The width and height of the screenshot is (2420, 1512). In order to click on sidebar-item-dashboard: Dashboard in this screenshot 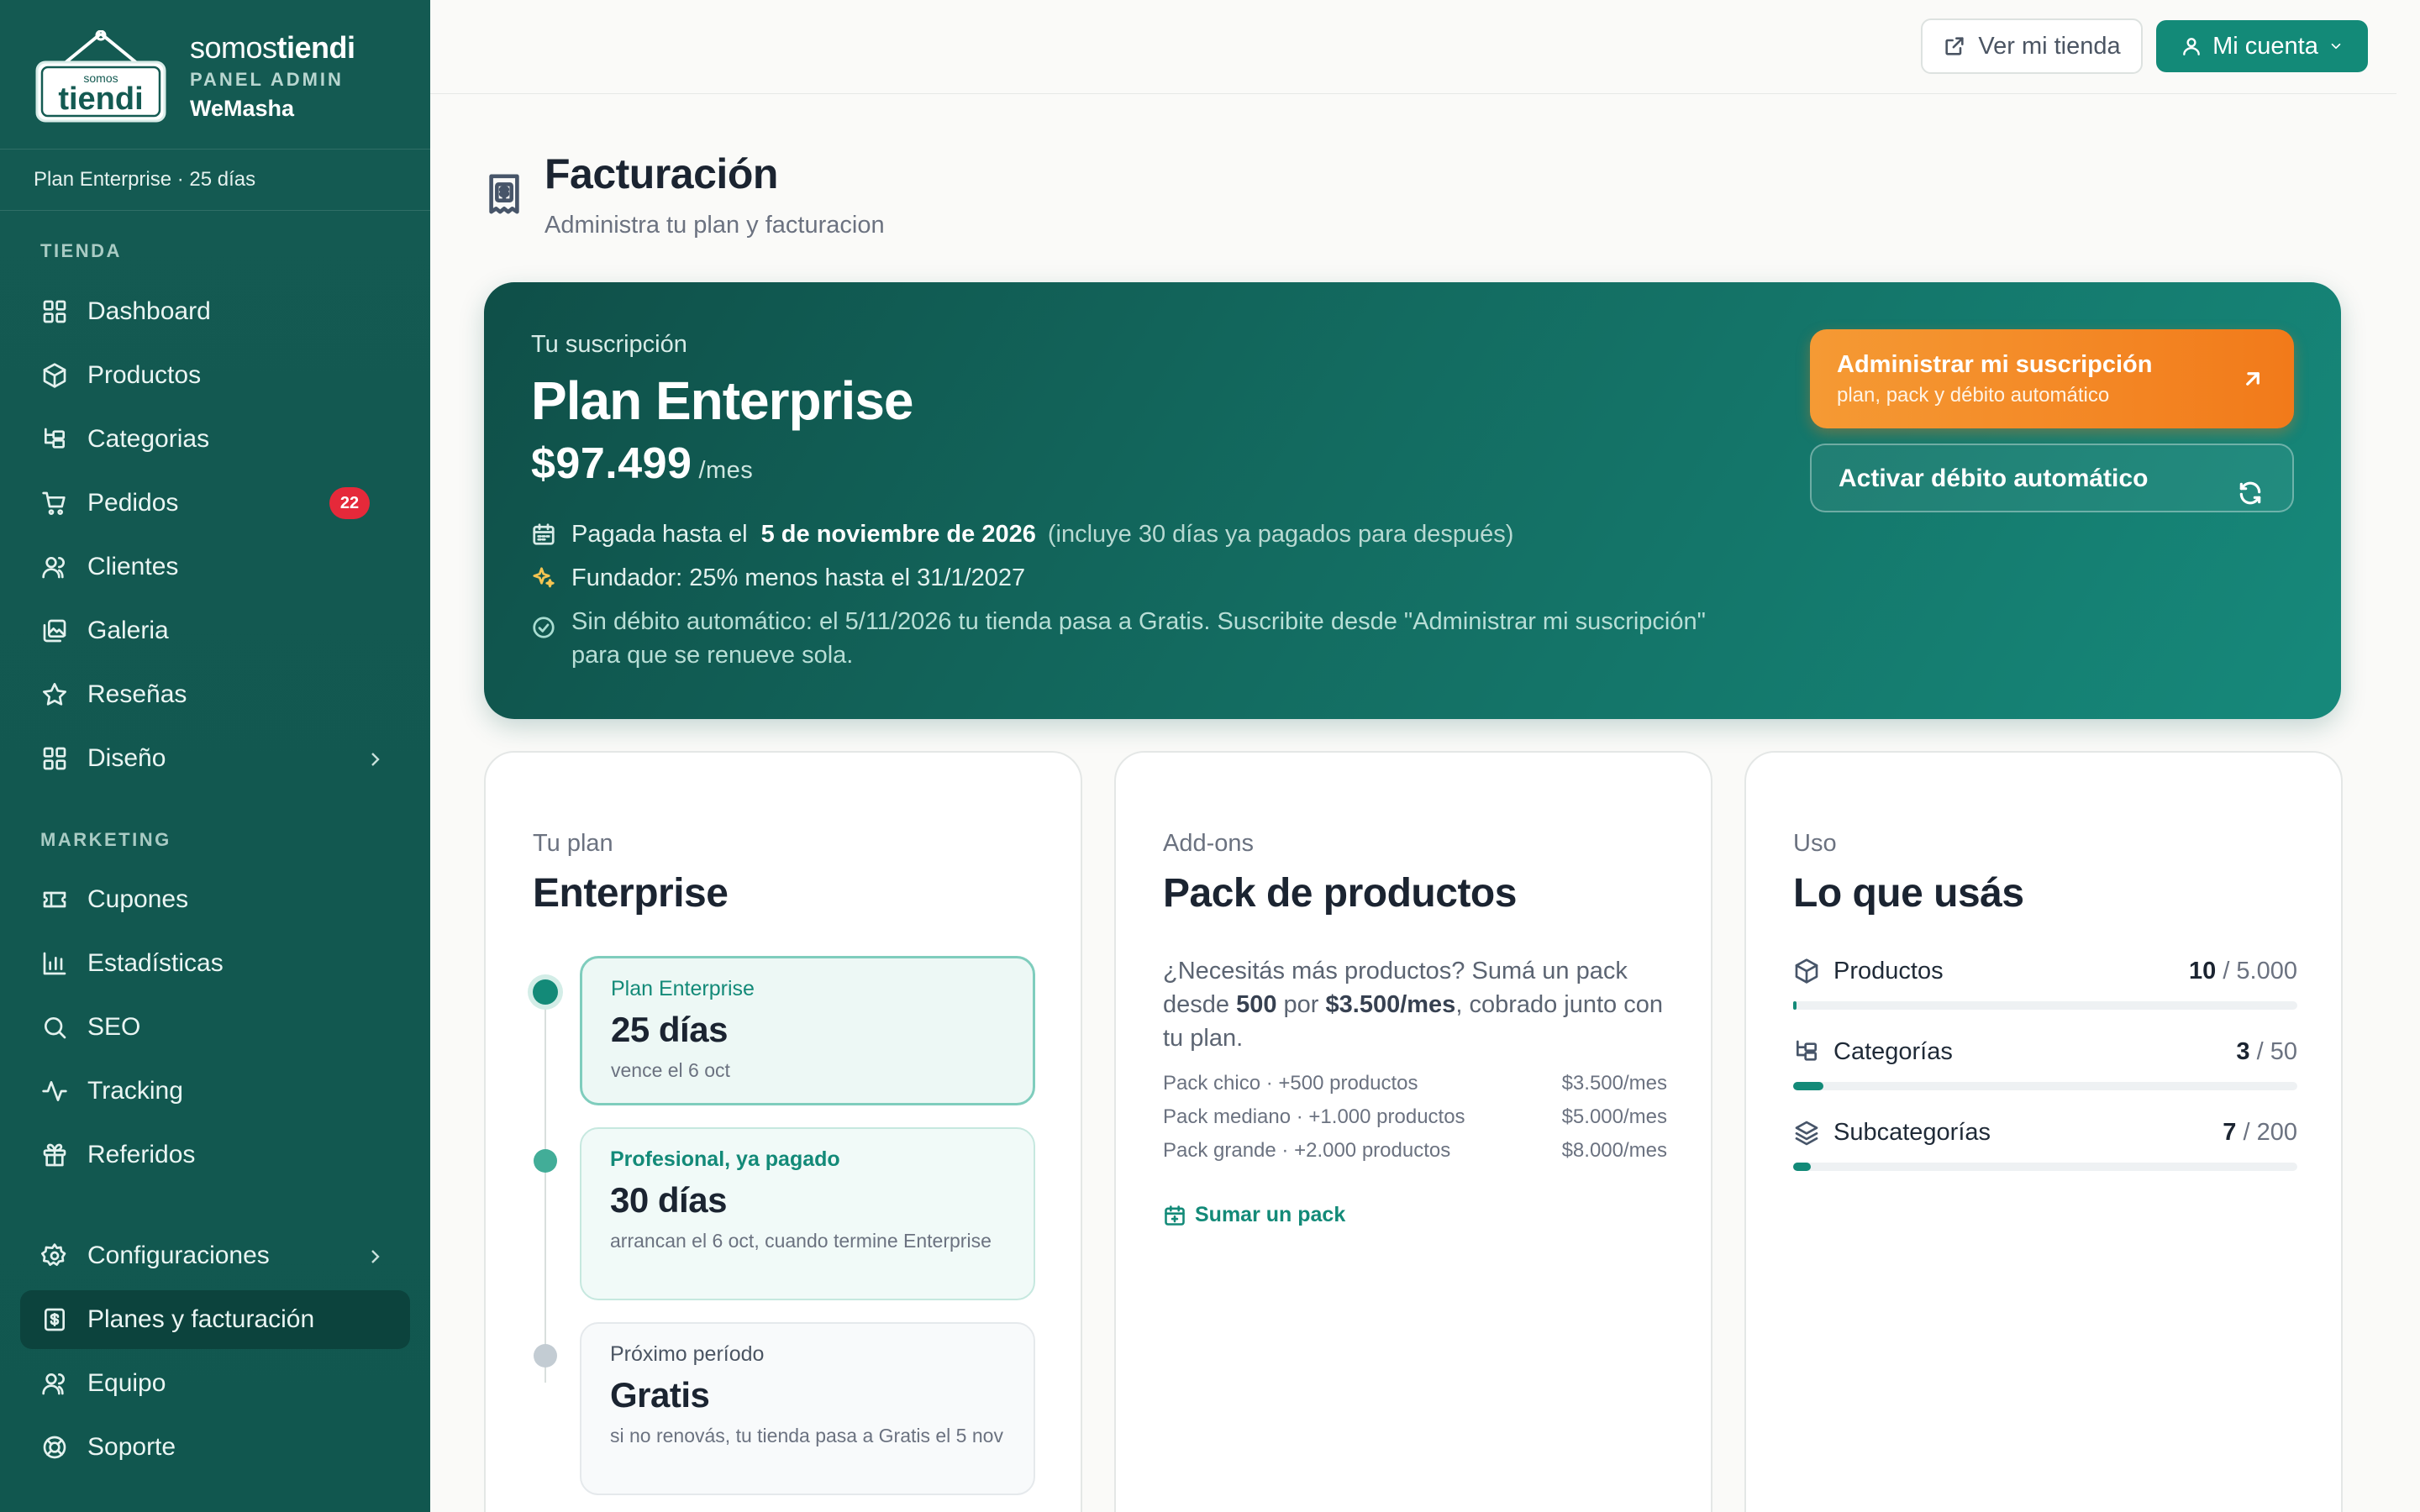, I will do `click(215, 311)`.